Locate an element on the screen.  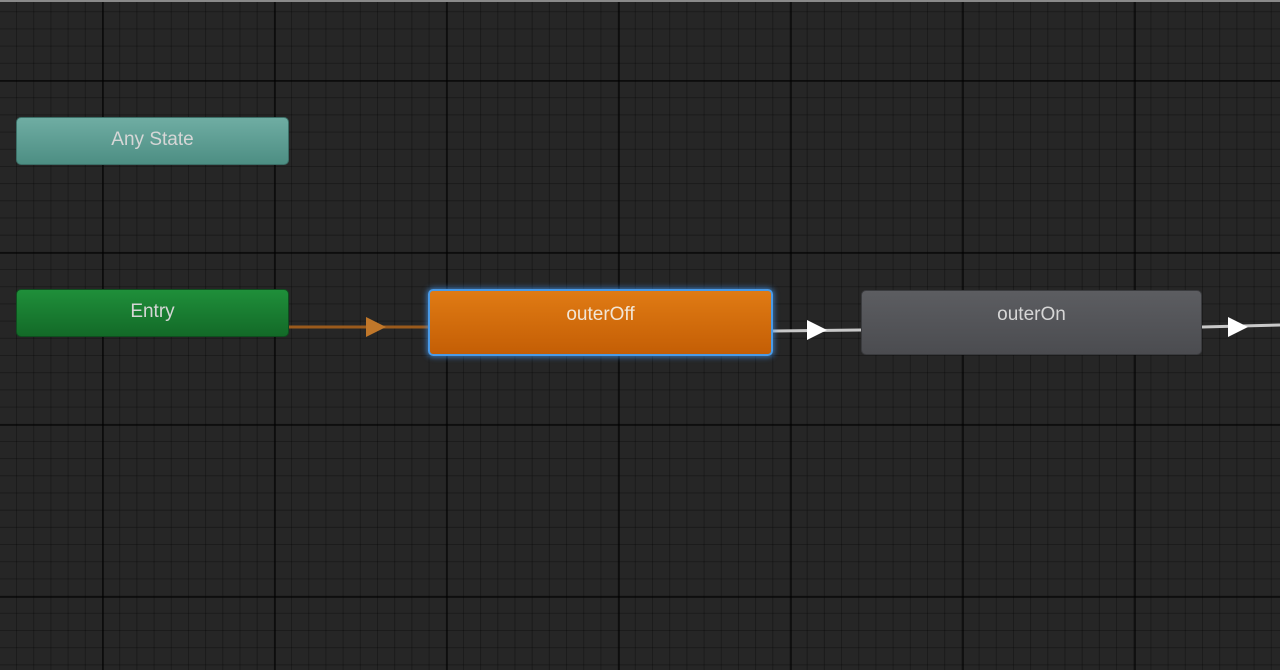
state-node-outer-on: outerOn is located at coordinates (1031, 322).